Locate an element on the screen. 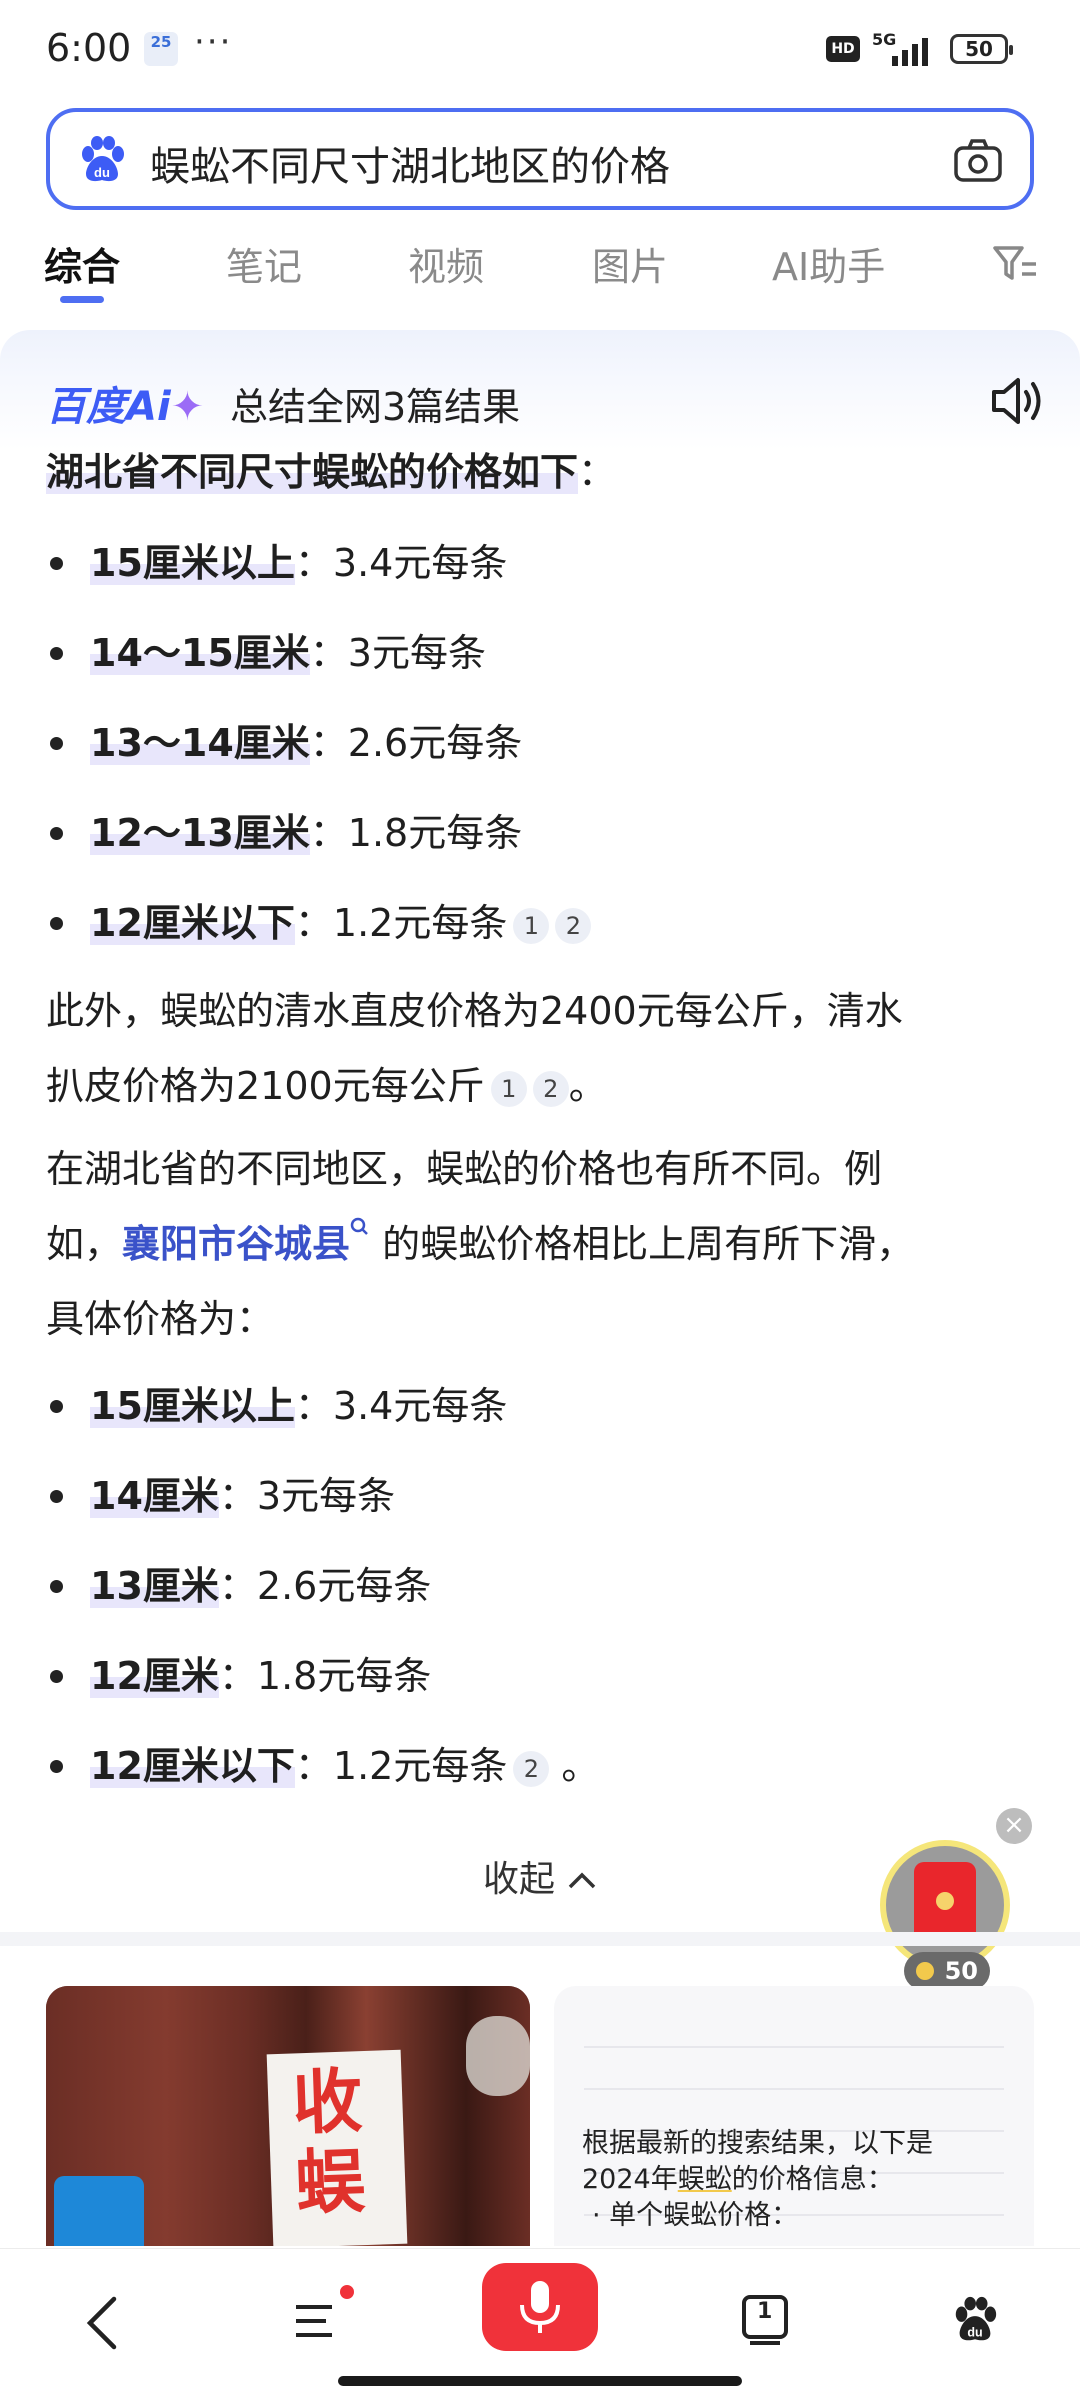  search-box: du 蜈蚣不同尺寸湖北地区的价格 is located at coordinates (540, 159).